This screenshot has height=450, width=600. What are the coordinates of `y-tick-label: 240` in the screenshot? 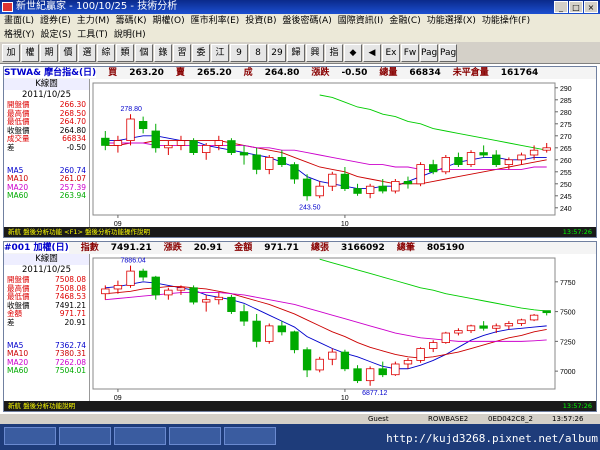 It's located at (566, 209).